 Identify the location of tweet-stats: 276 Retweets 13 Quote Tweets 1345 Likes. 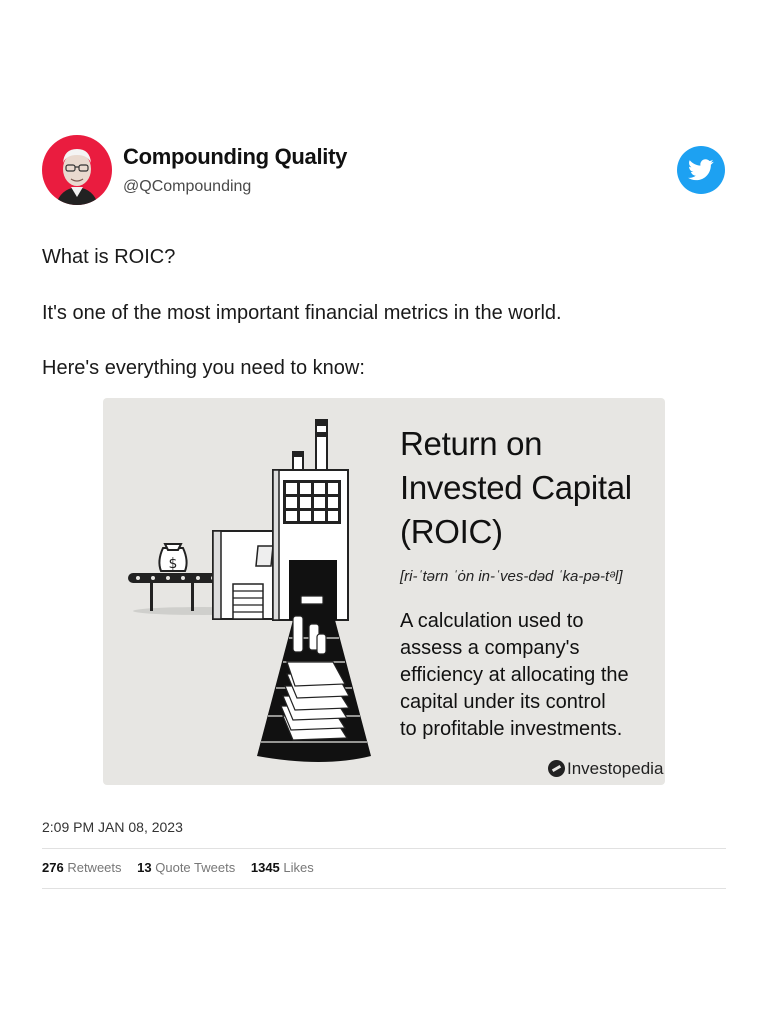
(184, 867).